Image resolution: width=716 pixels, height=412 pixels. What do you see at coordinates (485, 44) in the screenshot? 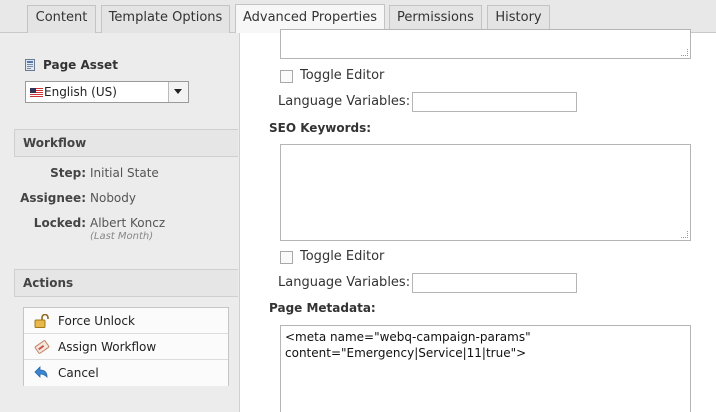
I see `top-textarea` at bounding box center [485, 44].